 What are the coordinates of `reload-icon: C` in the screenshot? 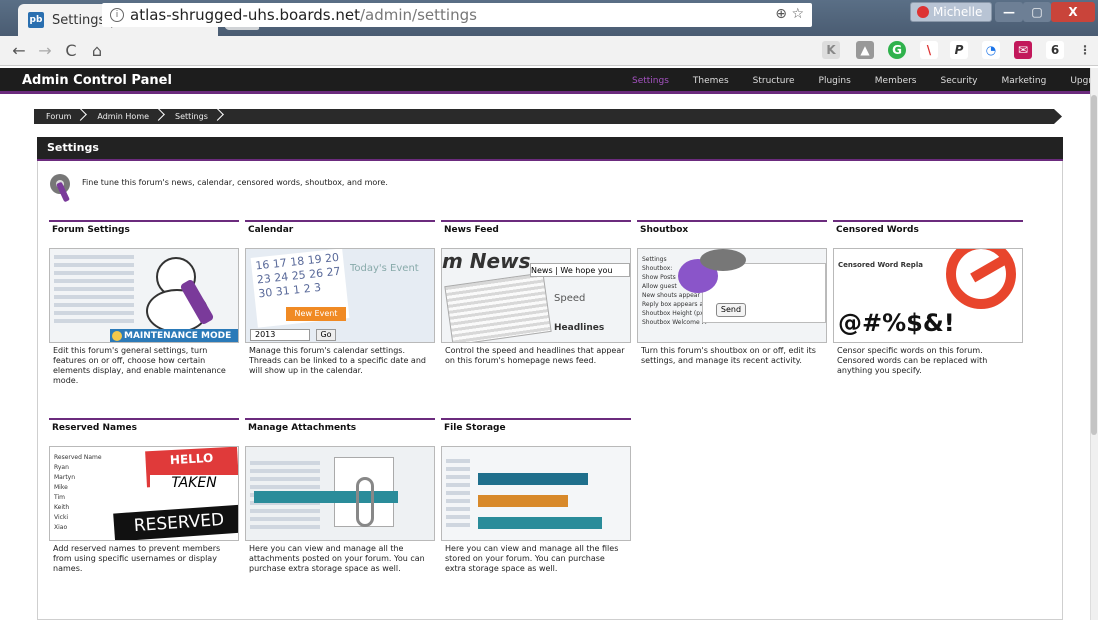 It's located at (71, 50).